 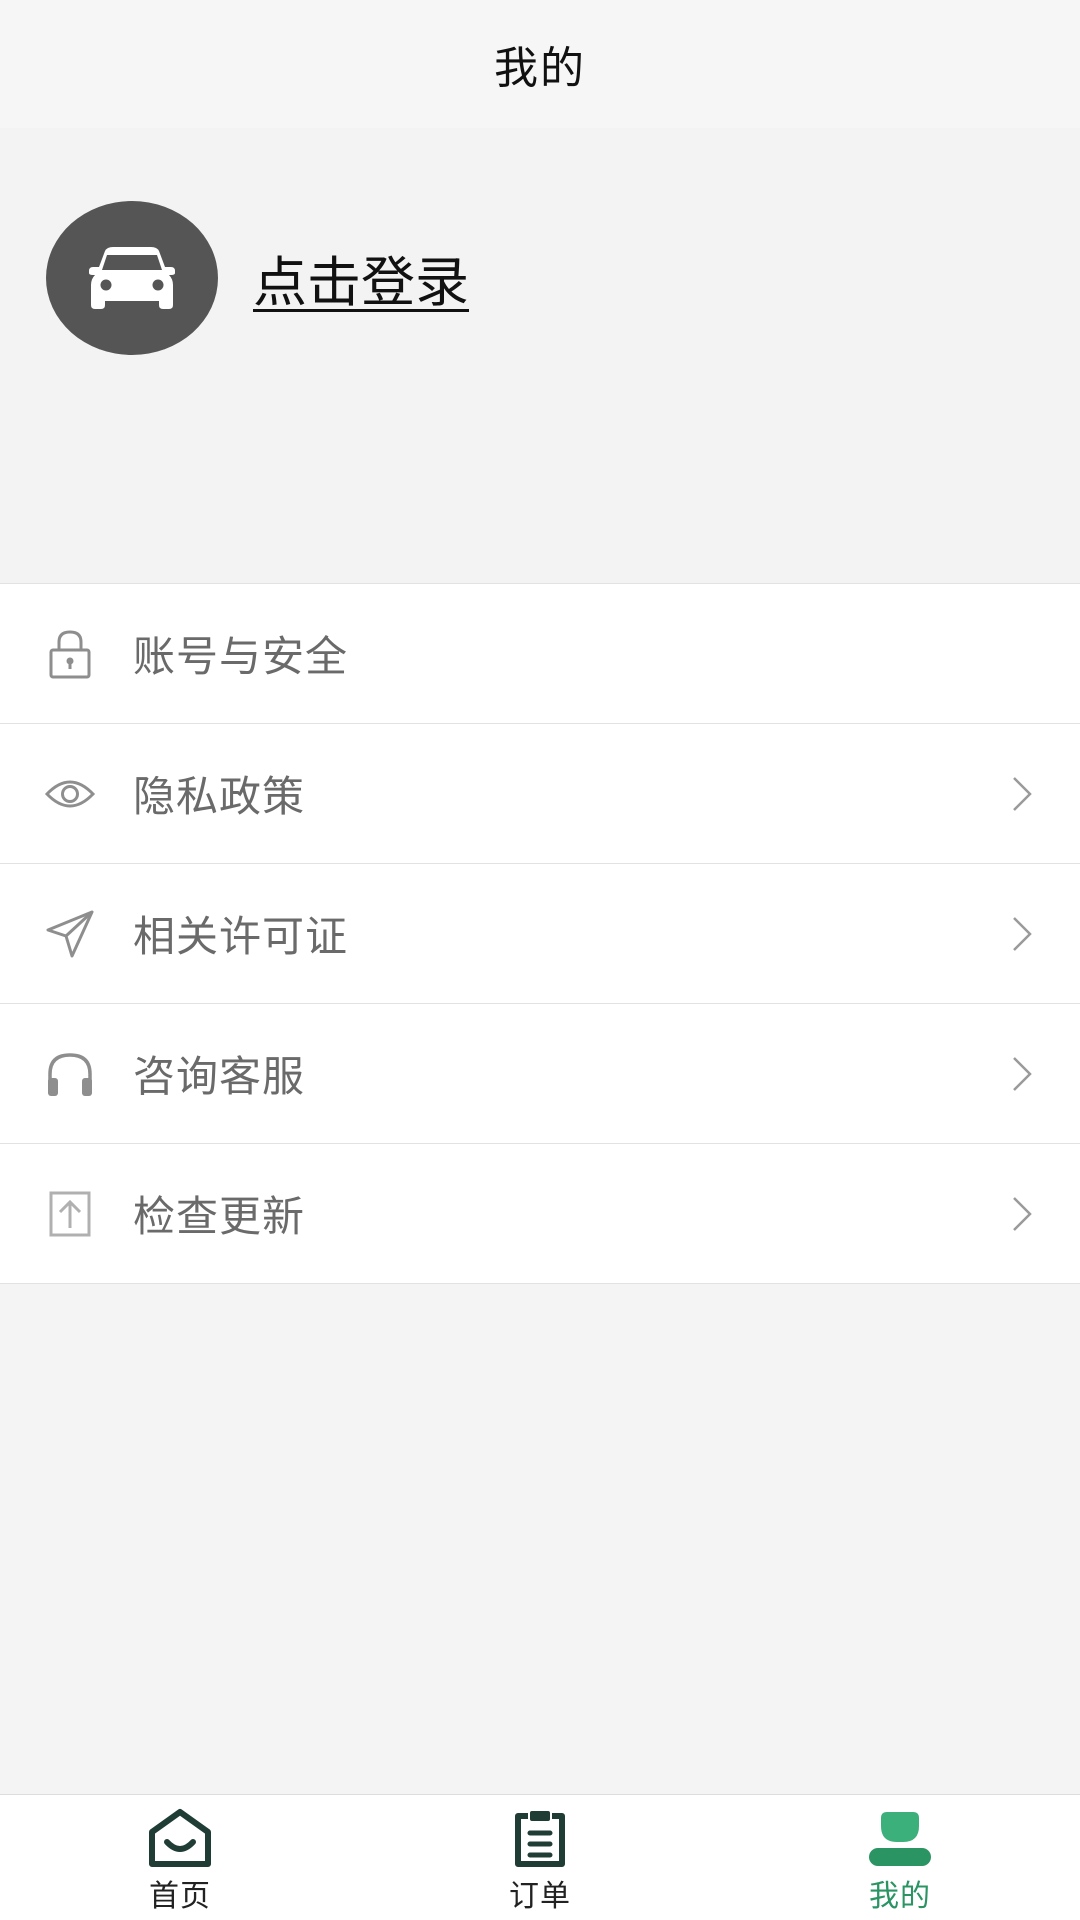 I want to click on menu-item-label: 咨询客服, so click(x=219, y=1076).